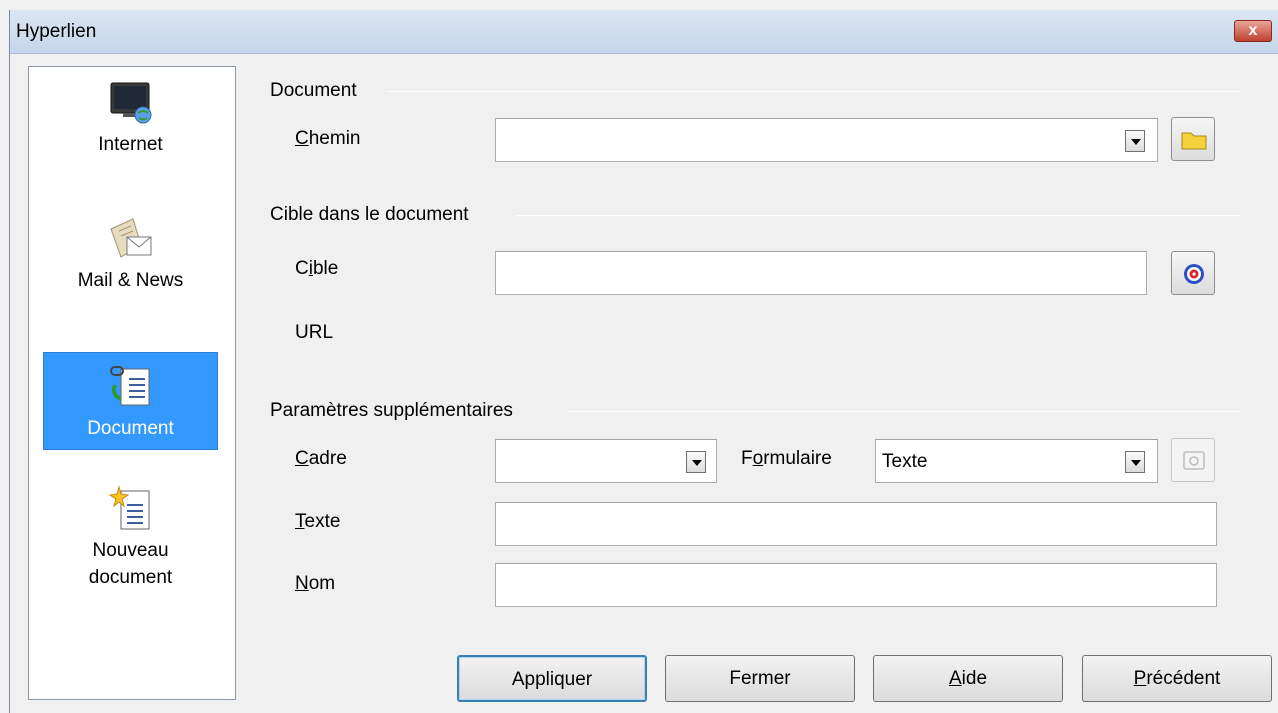 The image size is (1278, 713). I want to click on events-button, so click(1193, 460).